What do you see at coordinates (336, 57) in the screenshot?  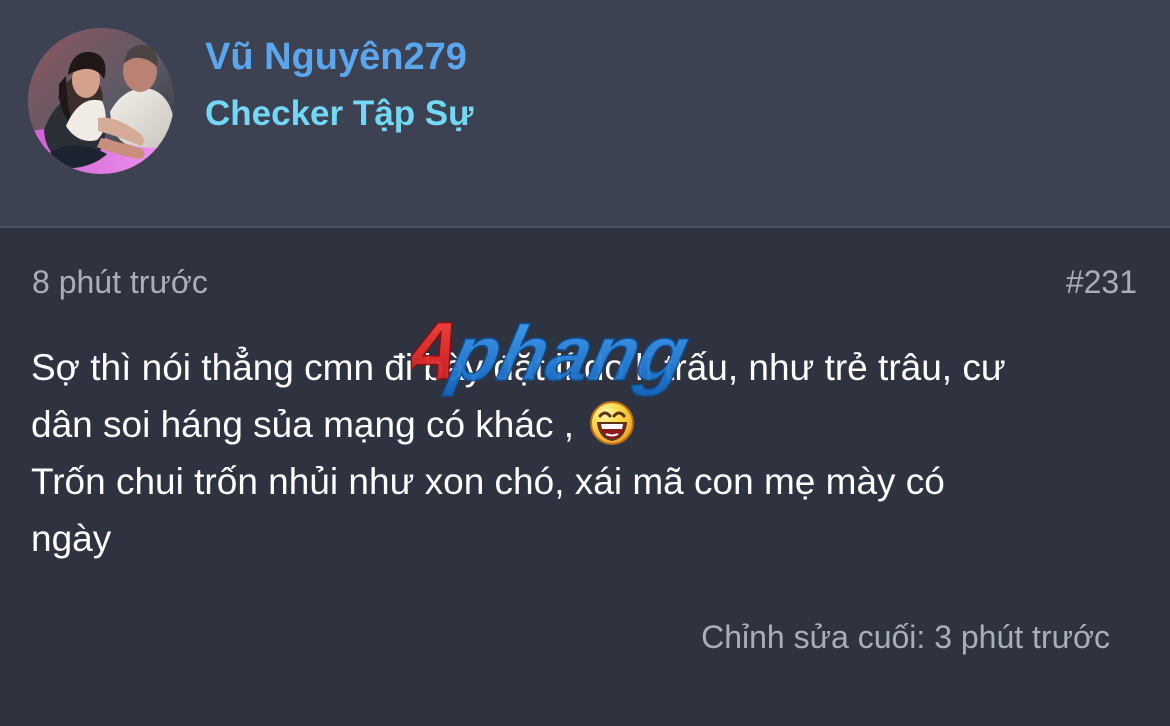 I see `username-link: Vũ Nguyên279` at bounding box center [336, 57].